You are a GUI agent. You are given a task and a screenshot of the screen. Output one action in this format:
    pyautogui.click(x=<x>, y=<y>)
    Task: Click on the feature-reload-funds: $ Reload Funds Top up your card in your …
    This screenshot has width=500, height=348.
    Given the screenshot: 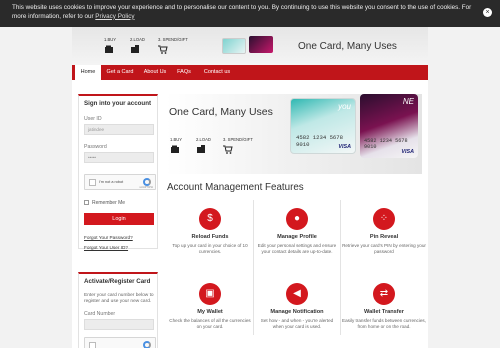 What is the action you would take?
    pyautogui.click(x=210, y=231)
    